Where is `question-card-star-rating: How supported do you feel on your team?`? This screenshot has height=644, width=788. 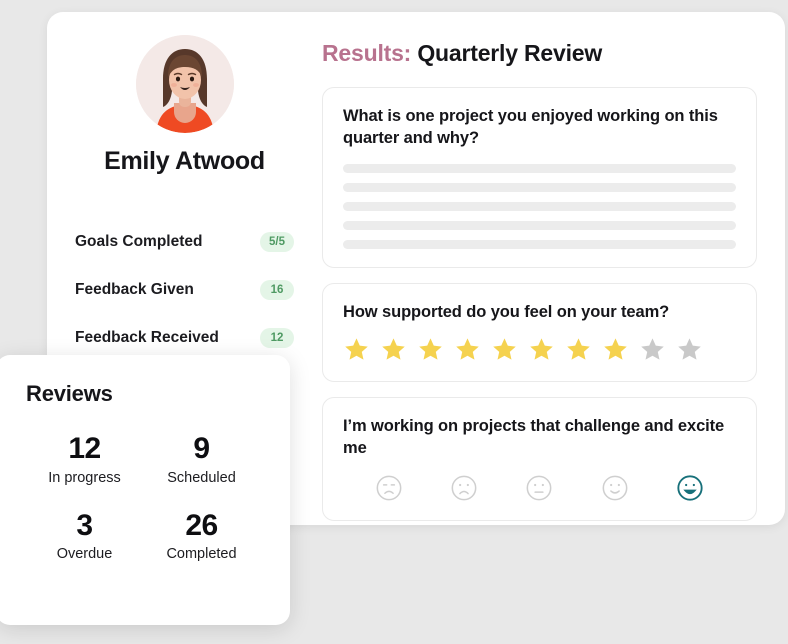
question-card-star-rating: How supported do you feel on your team? is located at coordinates (539, 332).